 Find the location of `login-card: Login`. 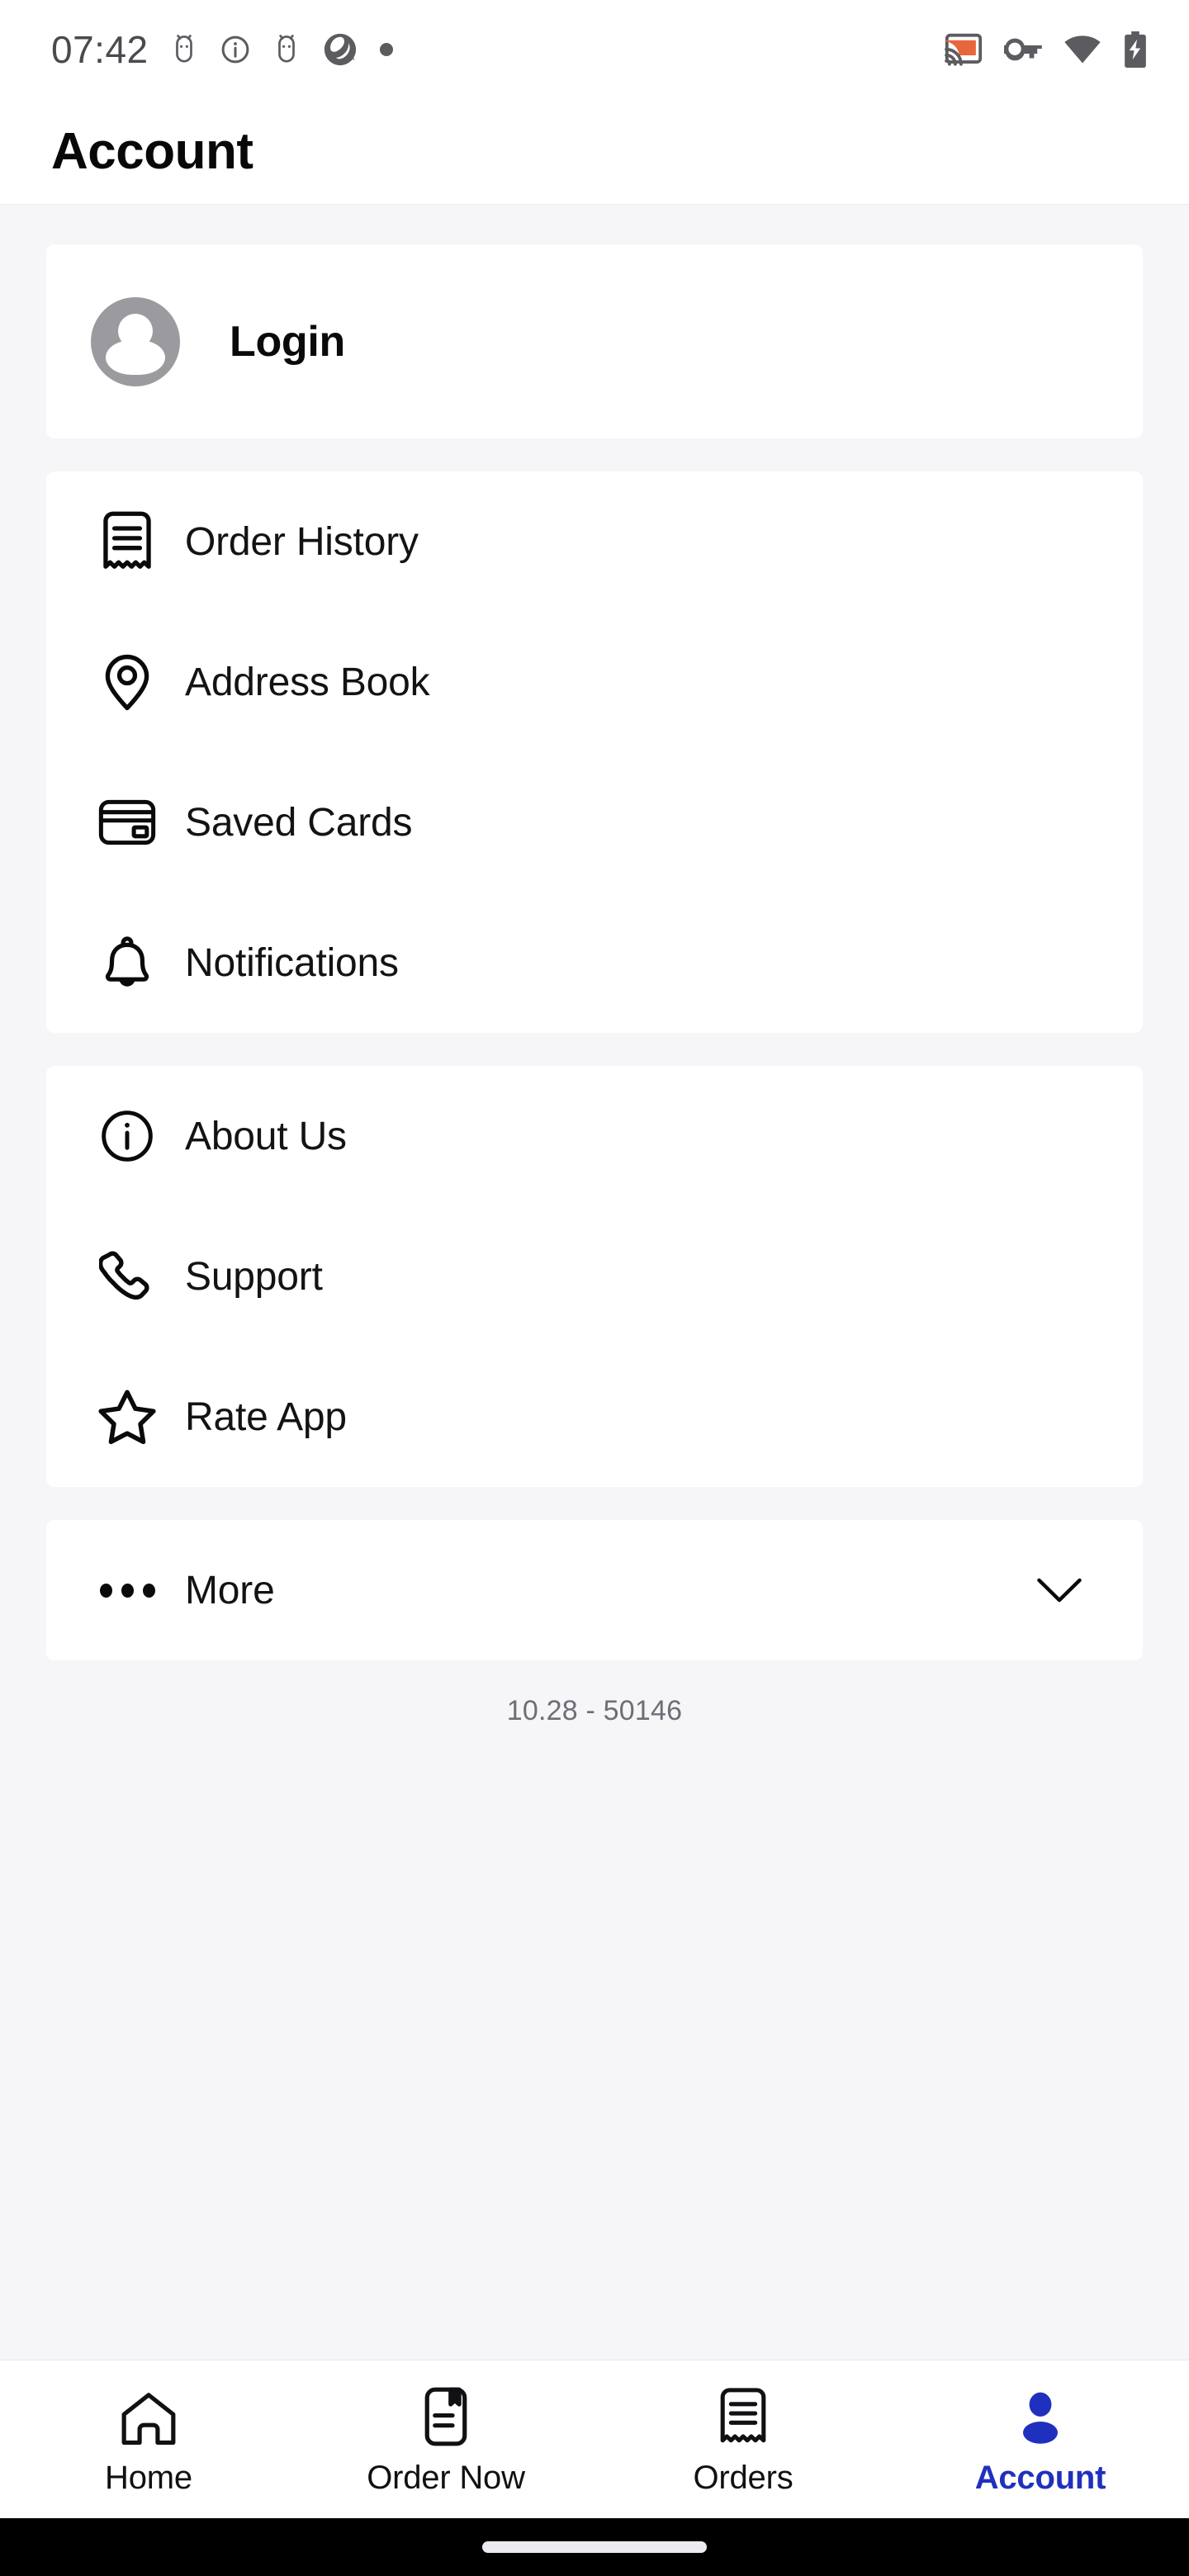

login-card: Login is located at coordinates (594, 341).